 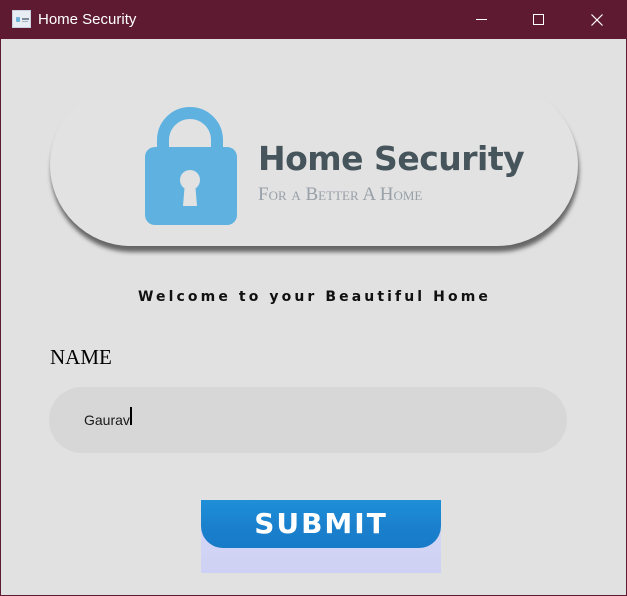 What do you see at coordinates (87, 19) in the screenshot?
I see `window-title: Home Security` at bounding box center [87, 19].